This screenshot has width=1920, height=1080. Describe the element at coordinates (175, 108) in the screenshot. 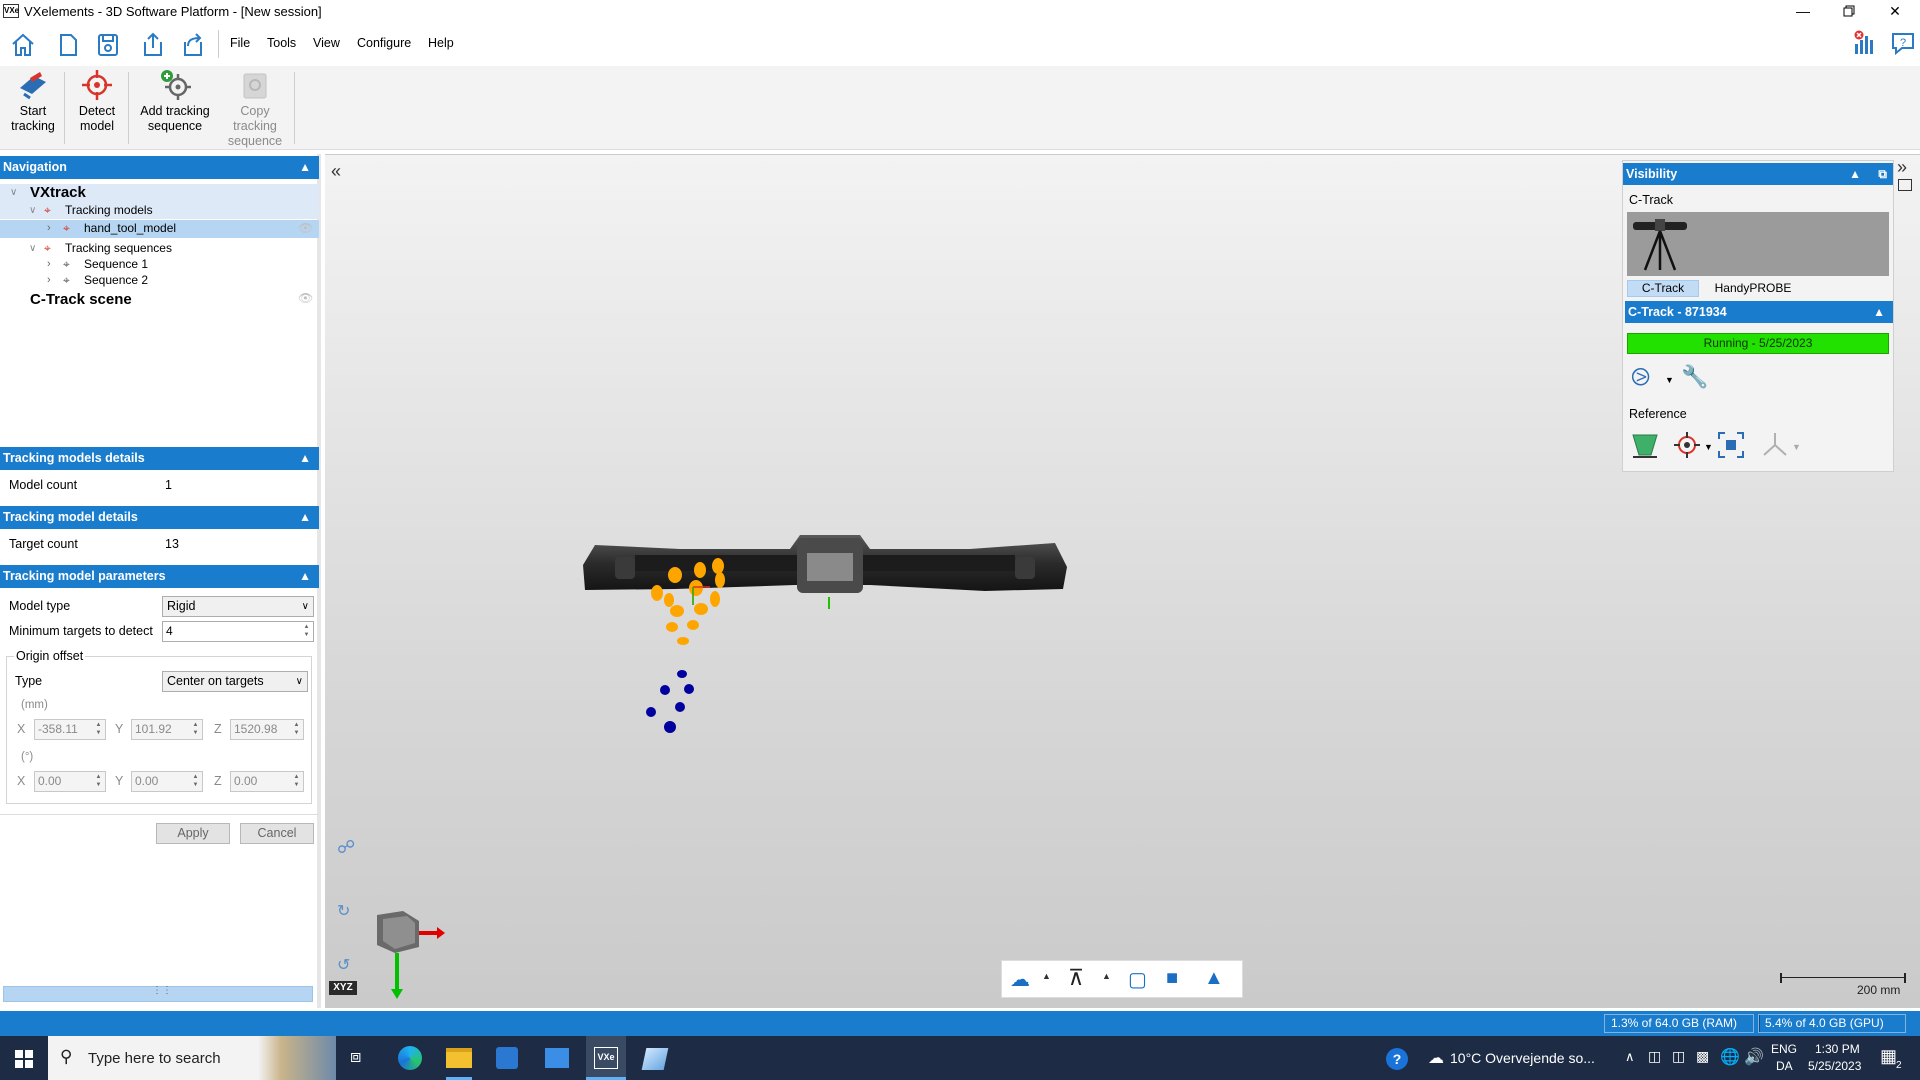

I see `add-tracking-sequence-button: Add tracking sequence` at that location.